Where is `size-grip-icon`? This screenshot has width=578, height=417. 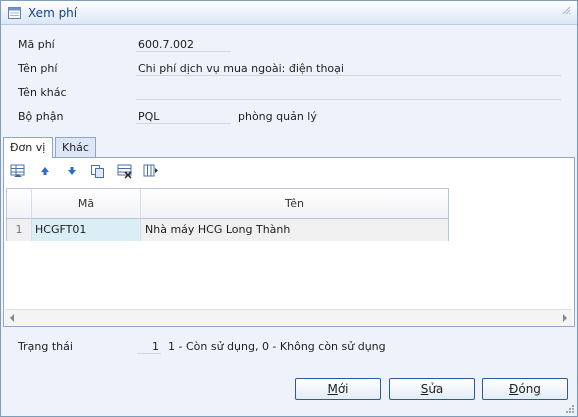 size-grip-icon is located at coordinates (570, 409).